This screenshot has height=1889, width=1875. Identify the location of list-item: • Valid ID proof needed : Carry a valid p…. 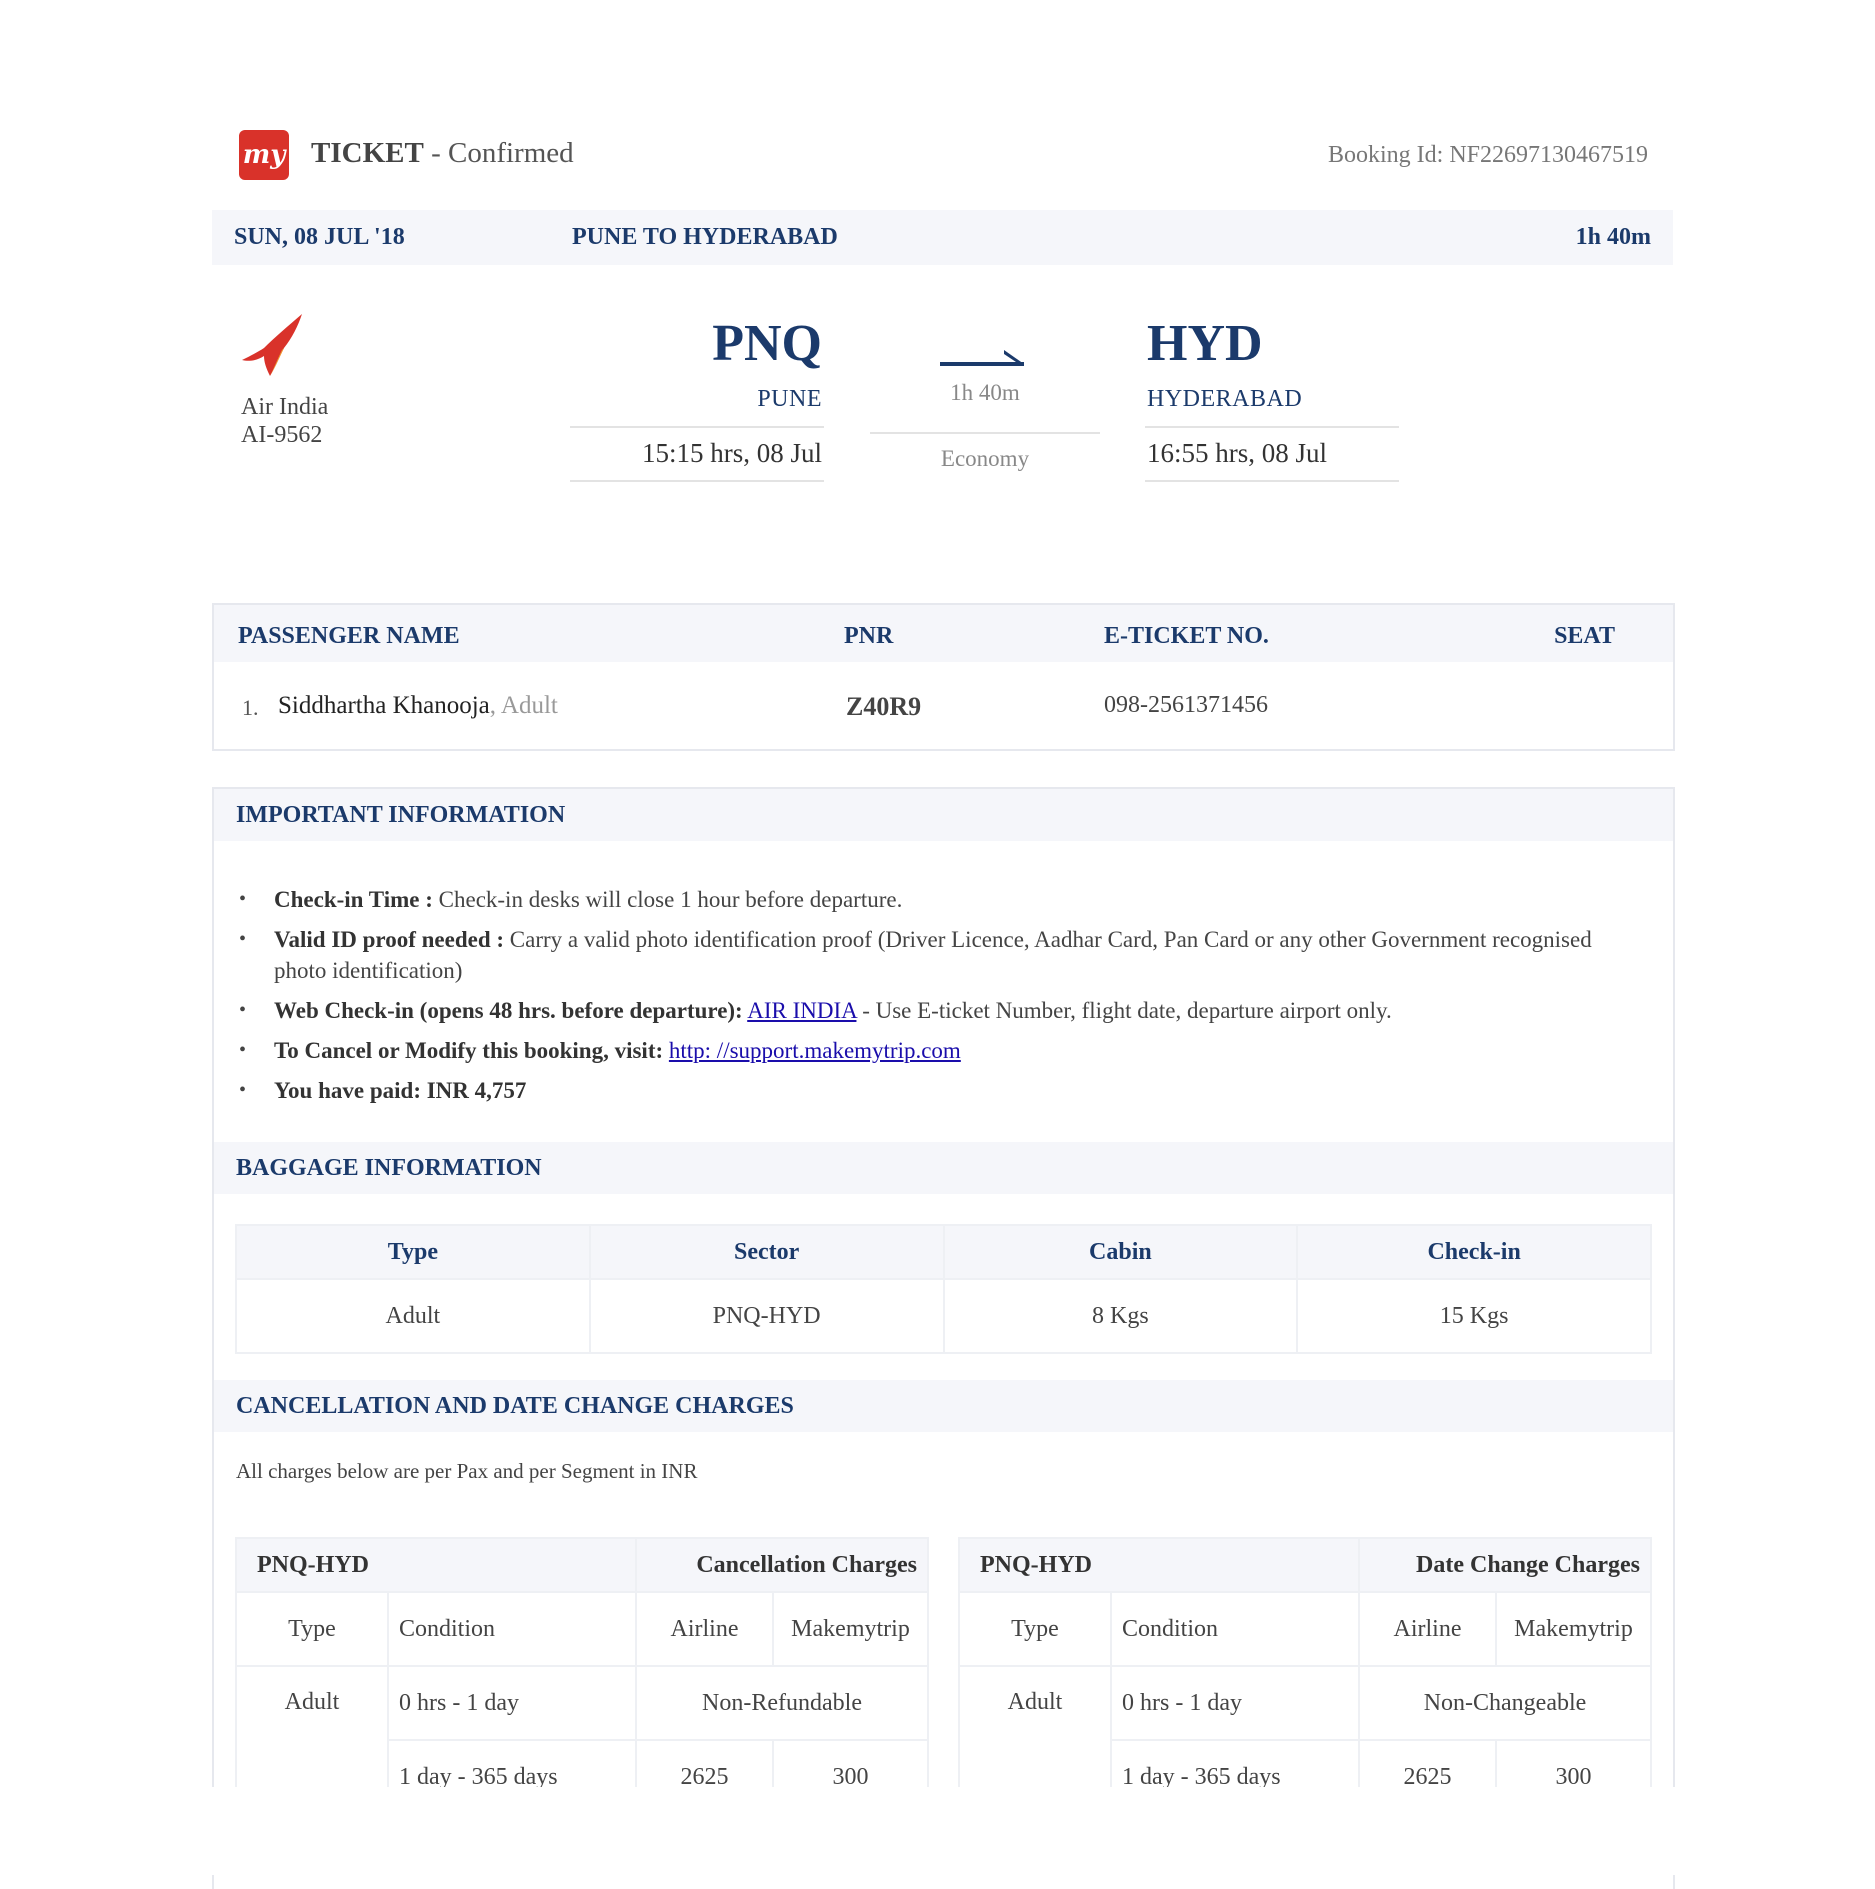
(934, 955).